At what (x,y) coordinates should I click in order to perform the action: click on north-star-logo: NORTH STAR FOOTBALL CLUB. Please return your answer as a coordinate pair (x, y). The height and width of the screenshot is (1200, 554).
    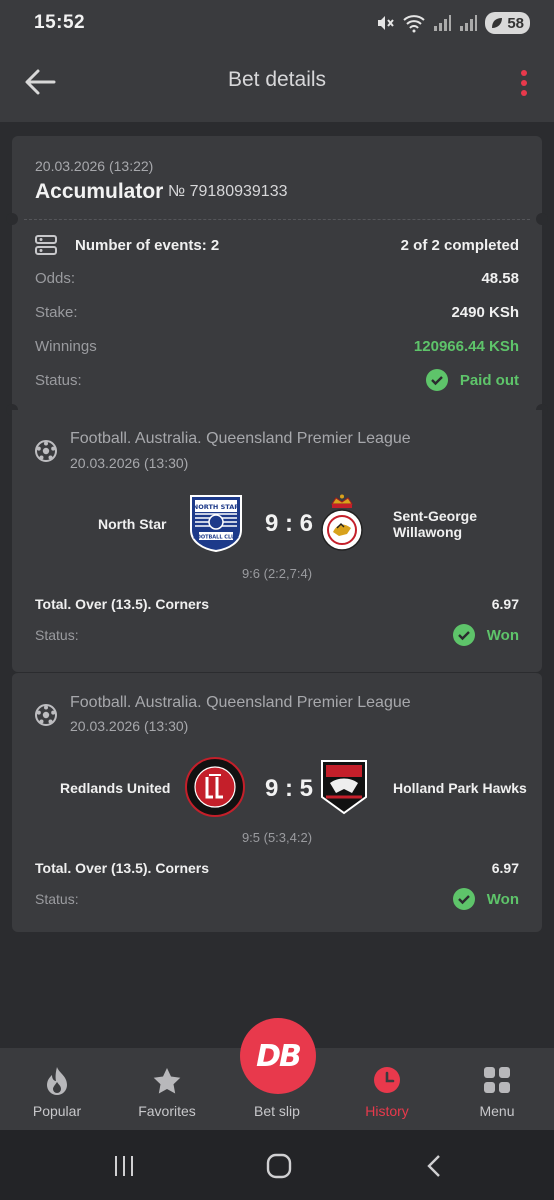
    Looking at the image, I should click on (216, 523).